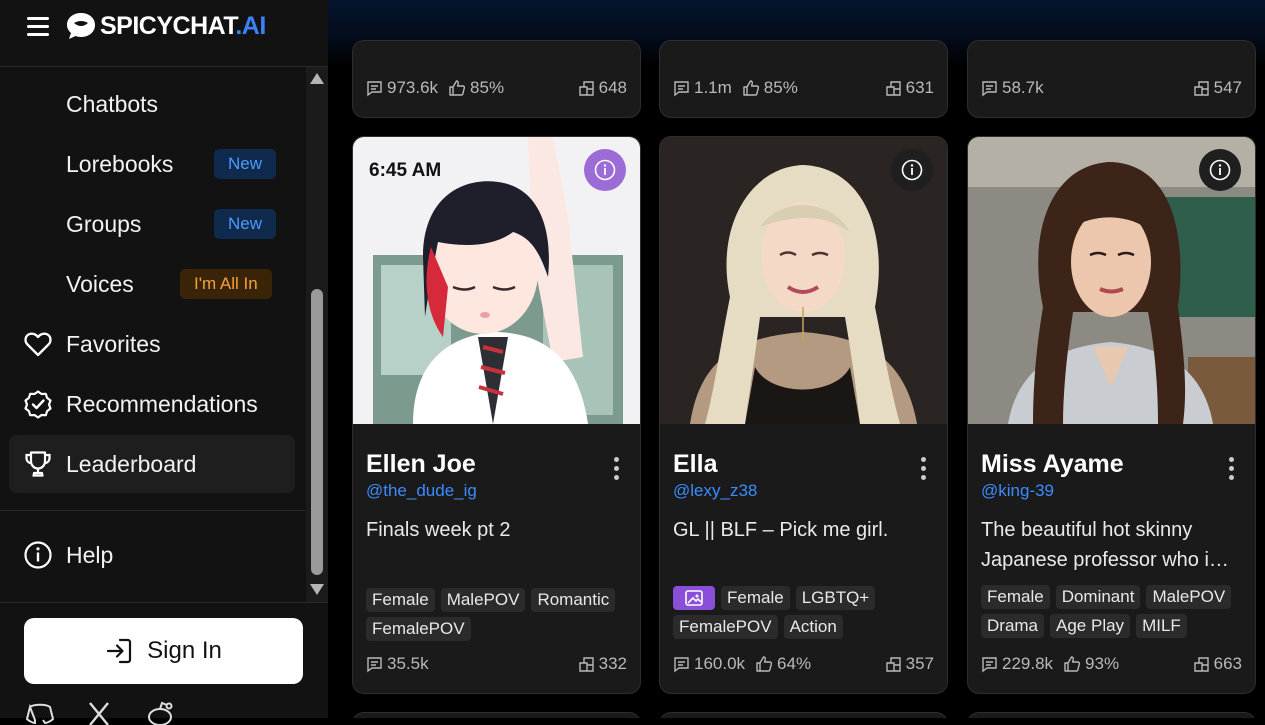  Describe the element at coordinates (695, 464) in the screenshot. I see `character-name: Ella` at that location.